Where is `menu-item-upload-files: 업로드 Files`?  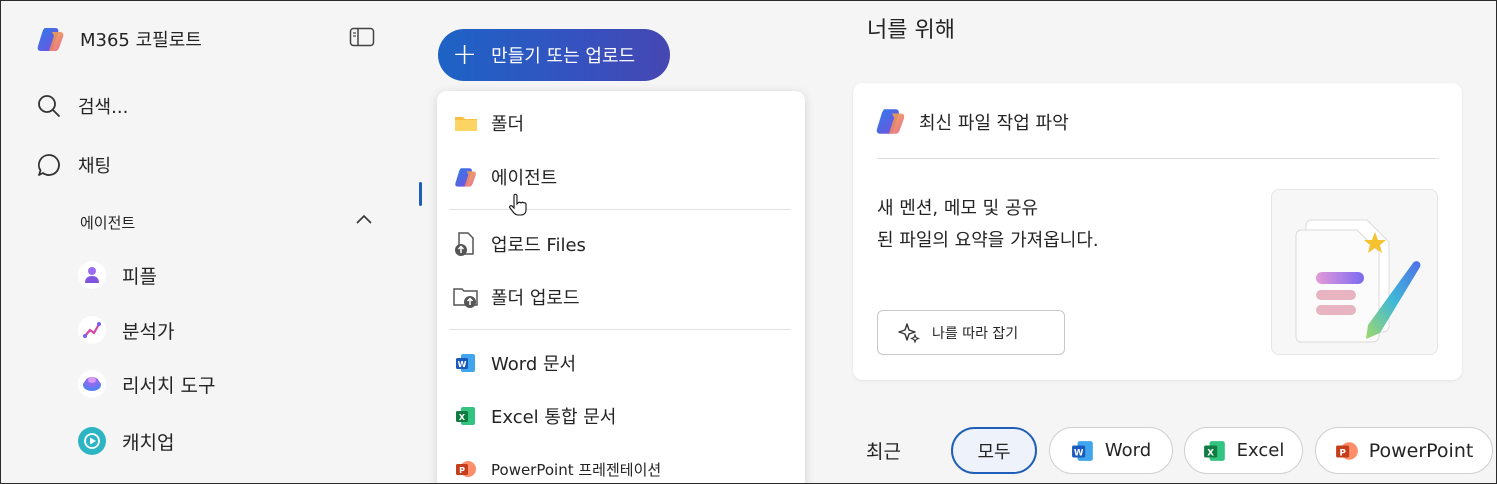
menu-item-upload-files: 업로드 Files is located at coordinates (519, 244).